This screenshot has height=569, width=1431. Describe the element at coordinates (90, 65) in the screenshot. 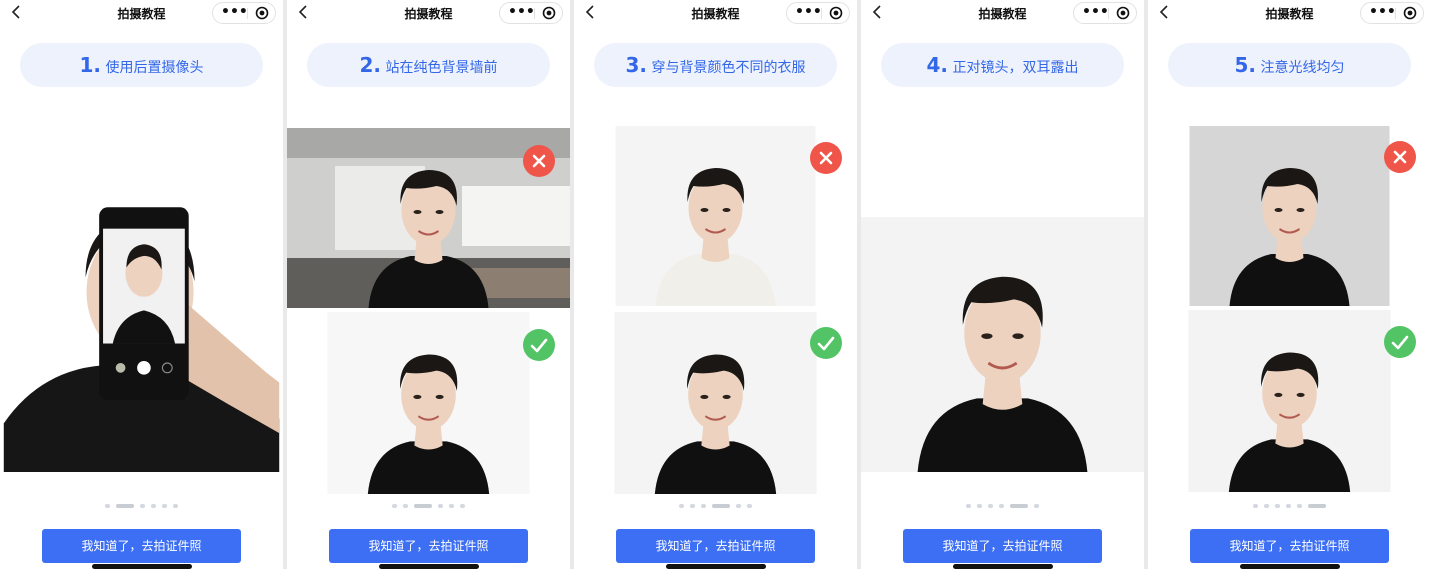

I see `step-number: 1.` at that location.